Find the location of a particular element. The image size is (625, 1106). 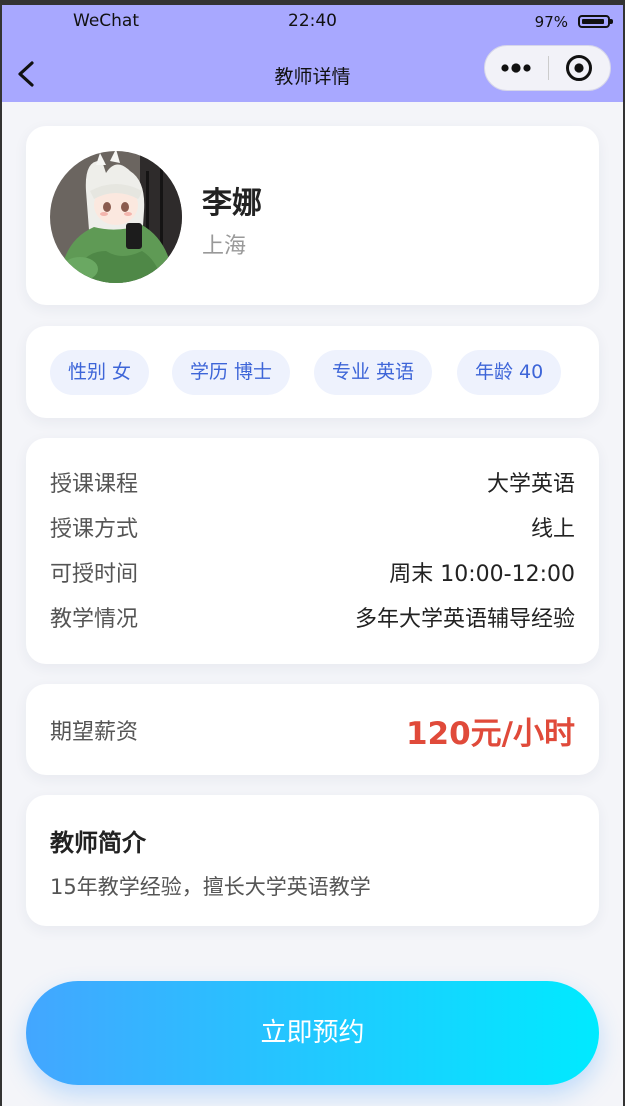

salary-label: 期望薪资 is located at coordinates (94, 732).